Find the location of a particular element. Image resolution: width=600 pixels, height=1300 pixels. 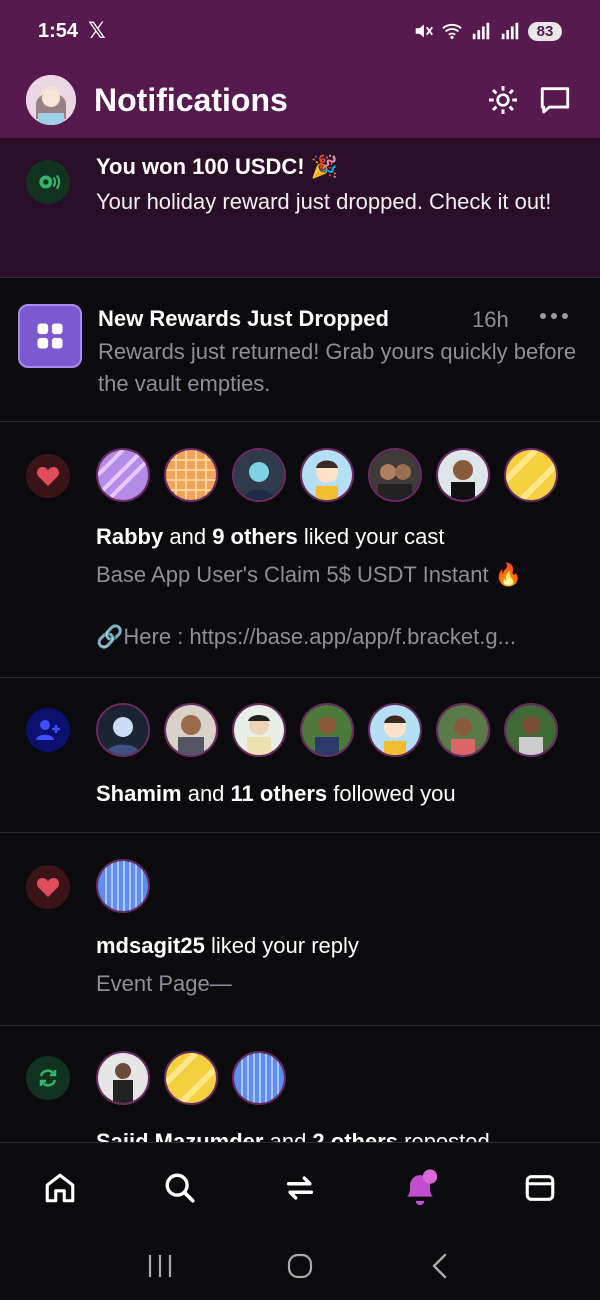

bottom-navigation is located at coordinates (300, 1187).